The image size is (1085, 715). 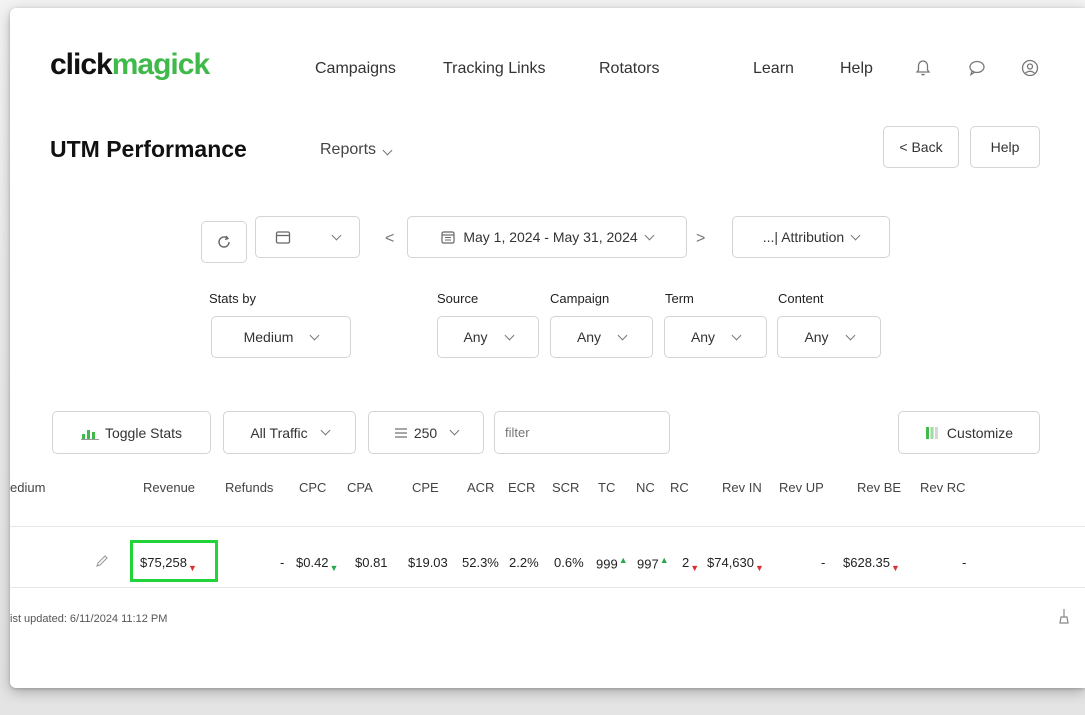 I want to click on logo-text-click: click, so click(x=81, y=64).